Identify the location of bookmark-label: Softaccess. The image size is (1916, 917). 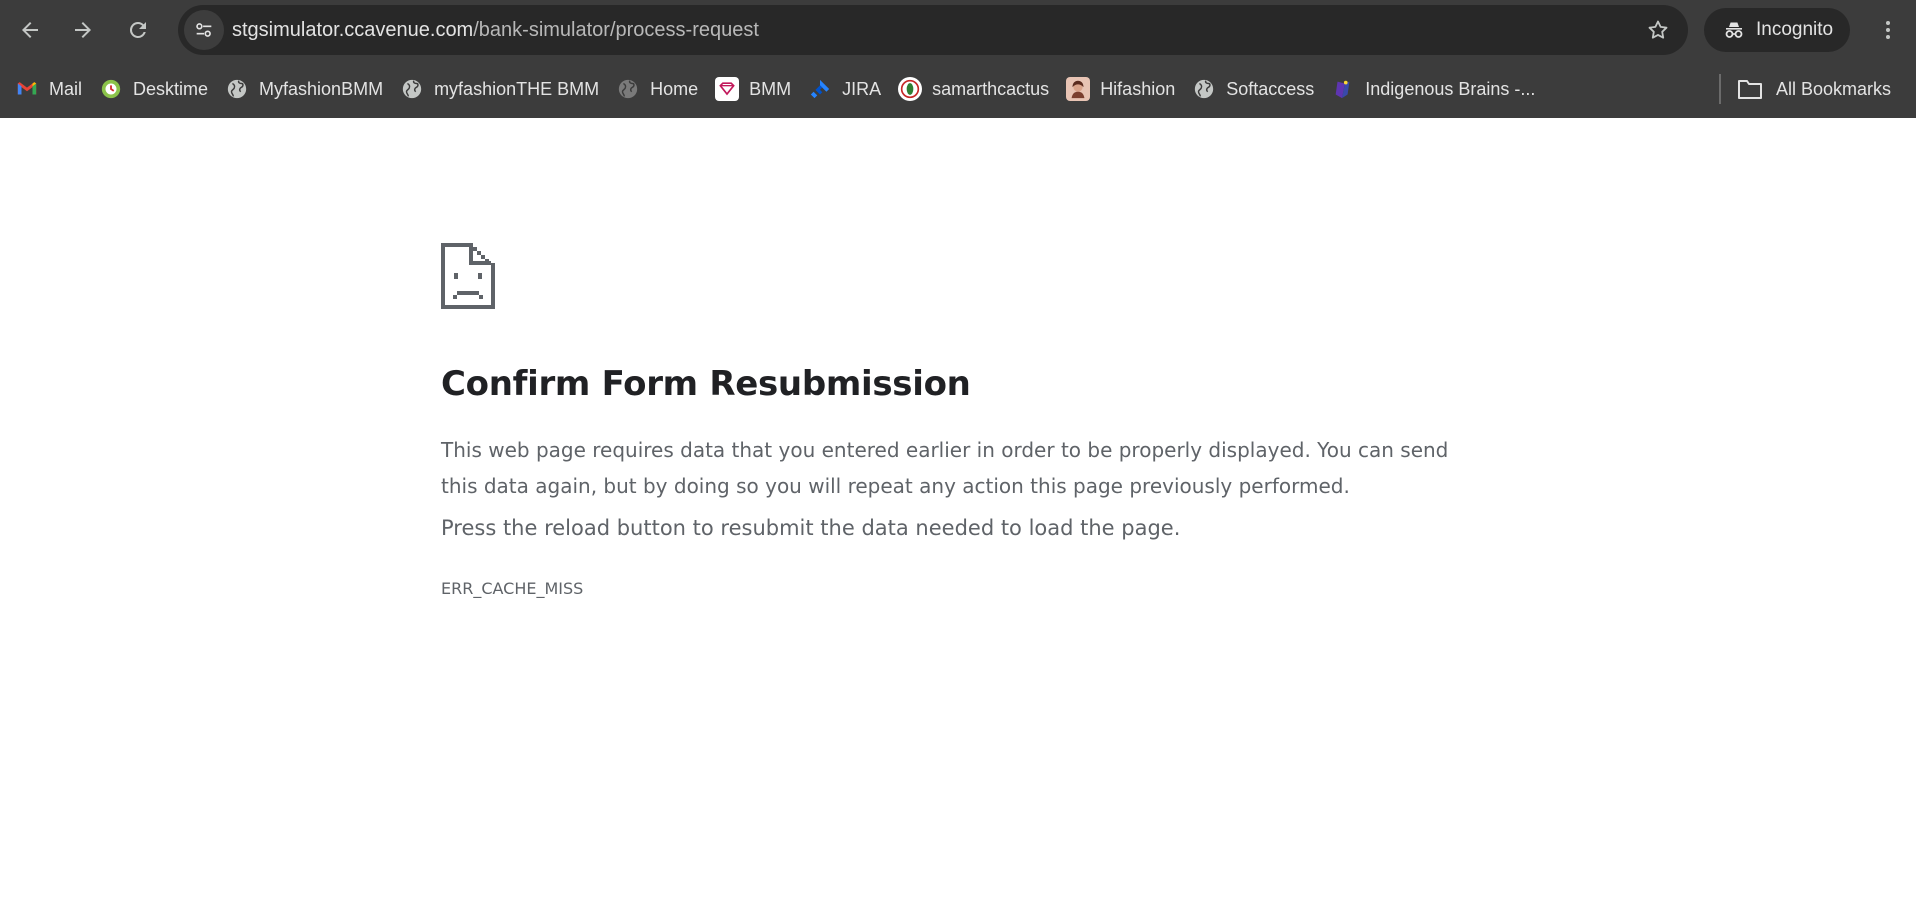
(1270, 88).